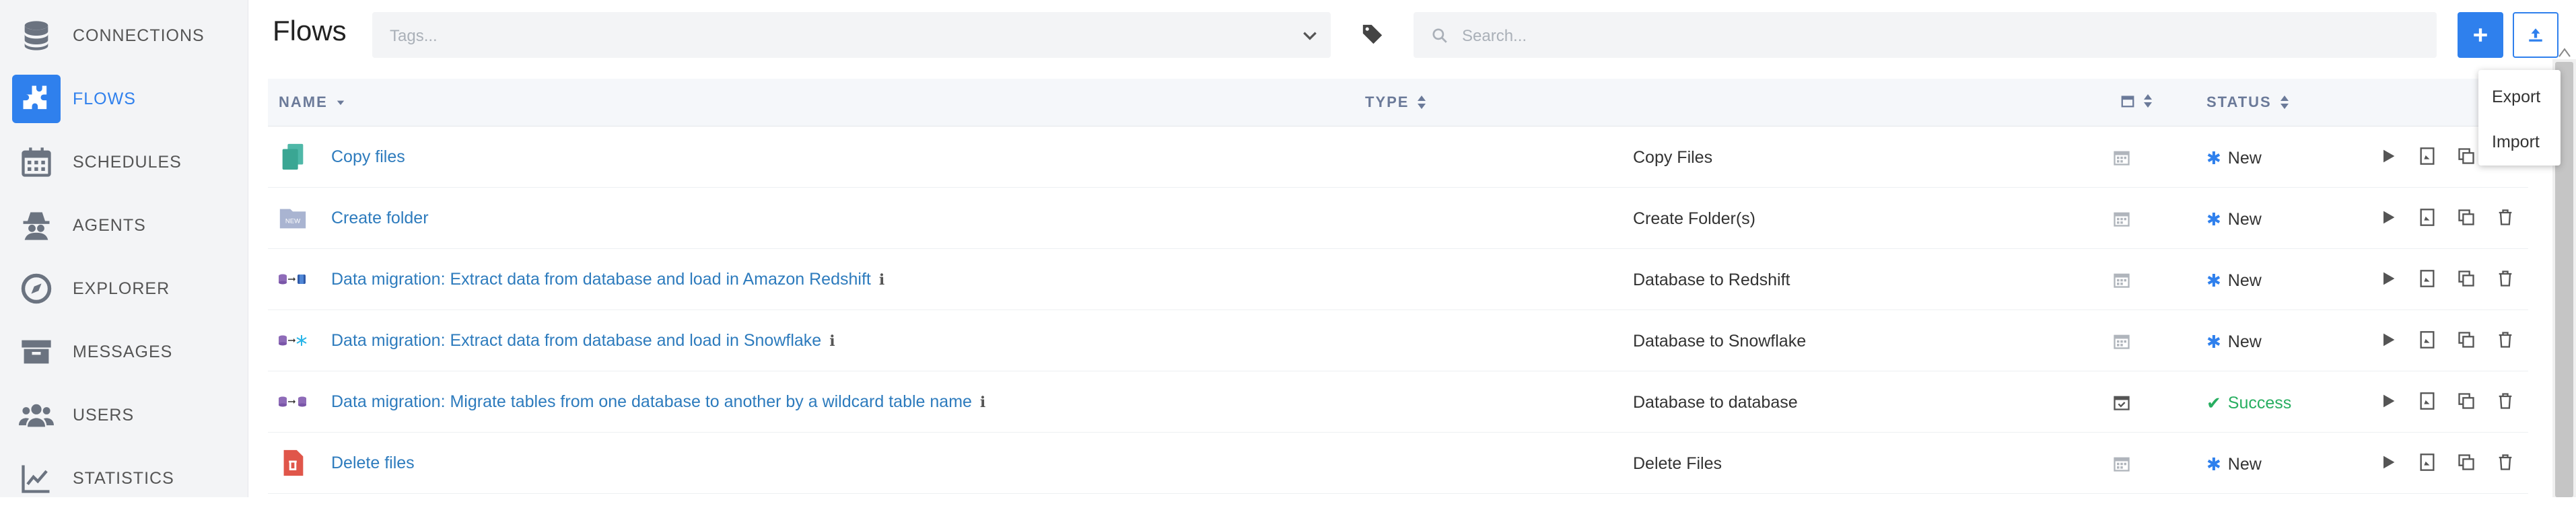  I want to click on column-header-type: TYPE, so click(1395, 103).